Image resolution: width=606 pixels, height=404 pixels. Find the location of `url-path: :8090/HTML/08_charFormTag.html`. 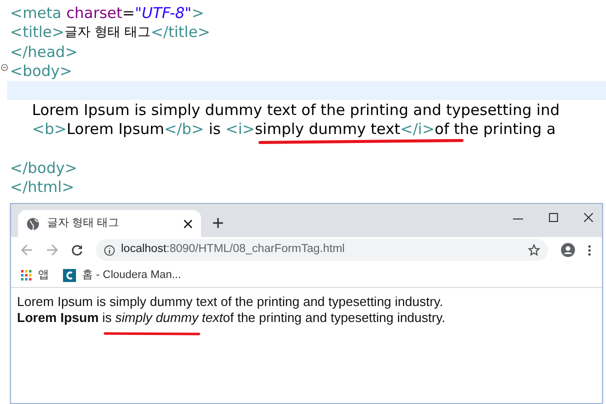

url-path: :8090/HTML/08_charFormTag.html is located at coordinates (255, 249).